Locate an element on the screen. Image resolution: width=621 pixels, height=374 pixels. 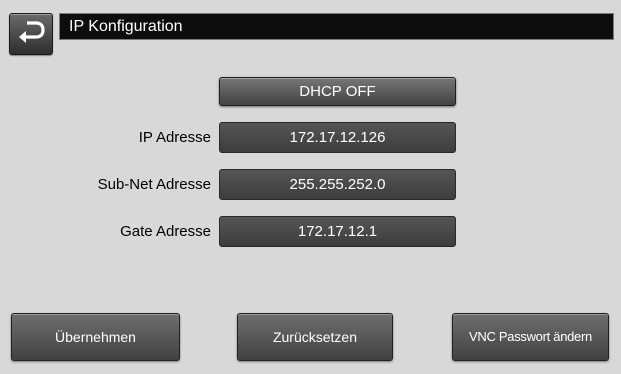
dhcp-toggle-button: DHCP OFF is located at coordinates (337, 91).